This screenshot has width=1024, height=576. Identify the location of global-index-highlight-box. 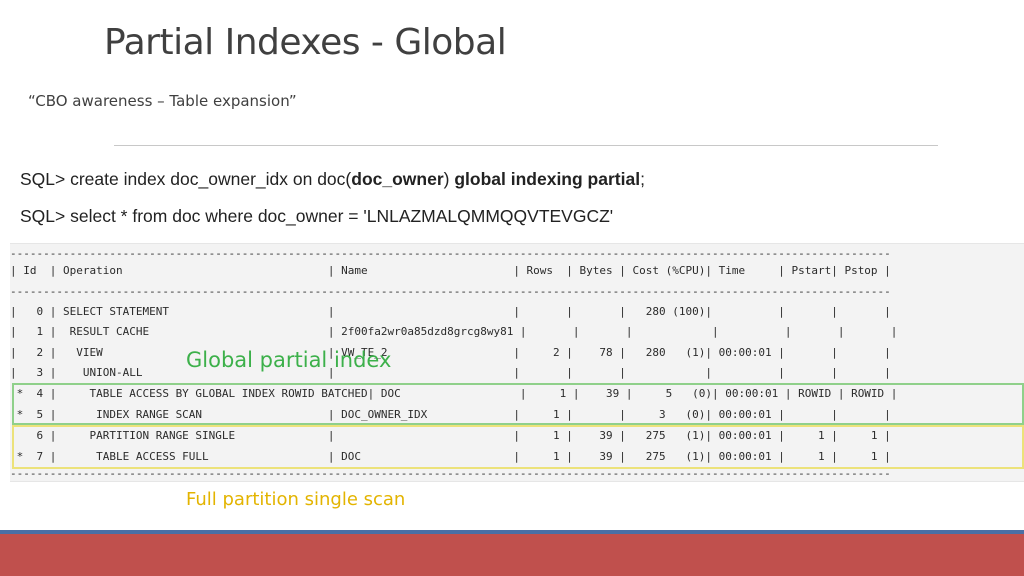
(518, 404).